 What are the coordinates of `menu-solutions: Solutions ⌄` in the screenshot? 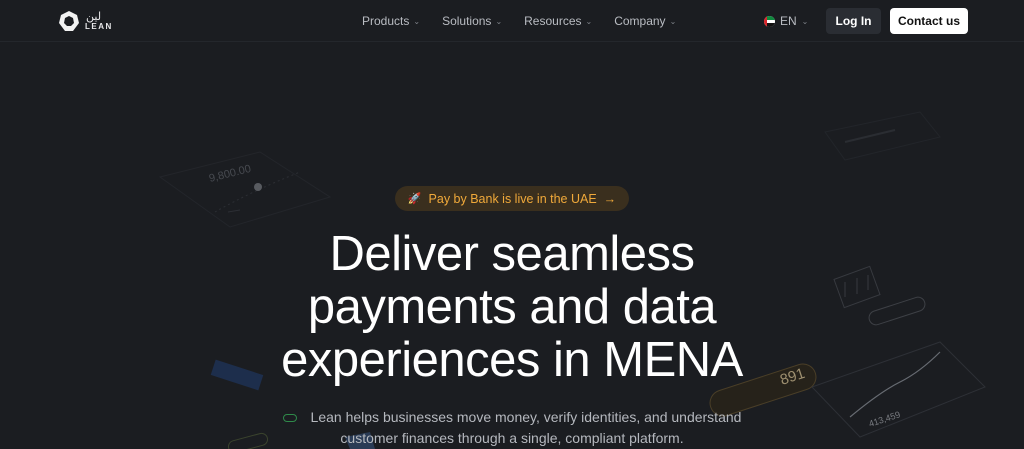 It's located at (472, 21).